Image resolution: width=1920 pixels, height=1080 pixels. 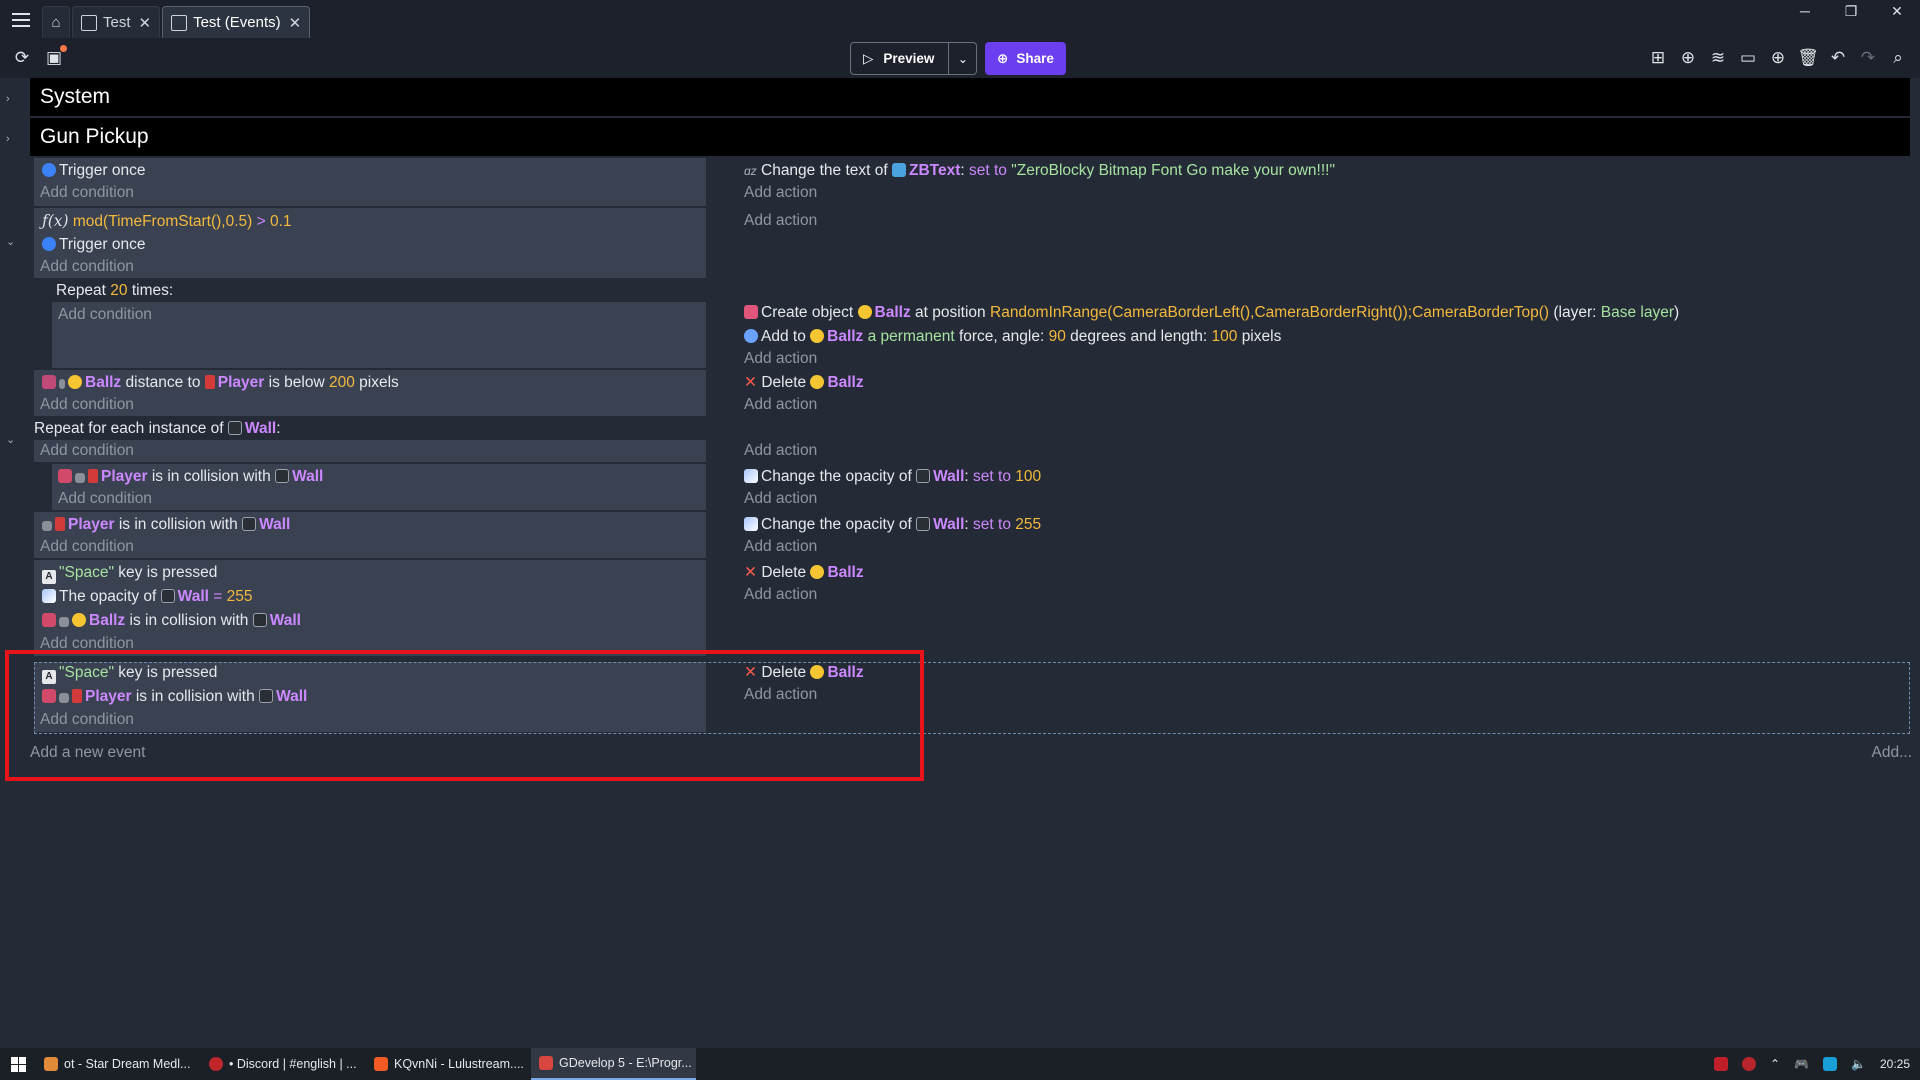 I want to click on tray-network-icon, so click(x=1830, y=1064).